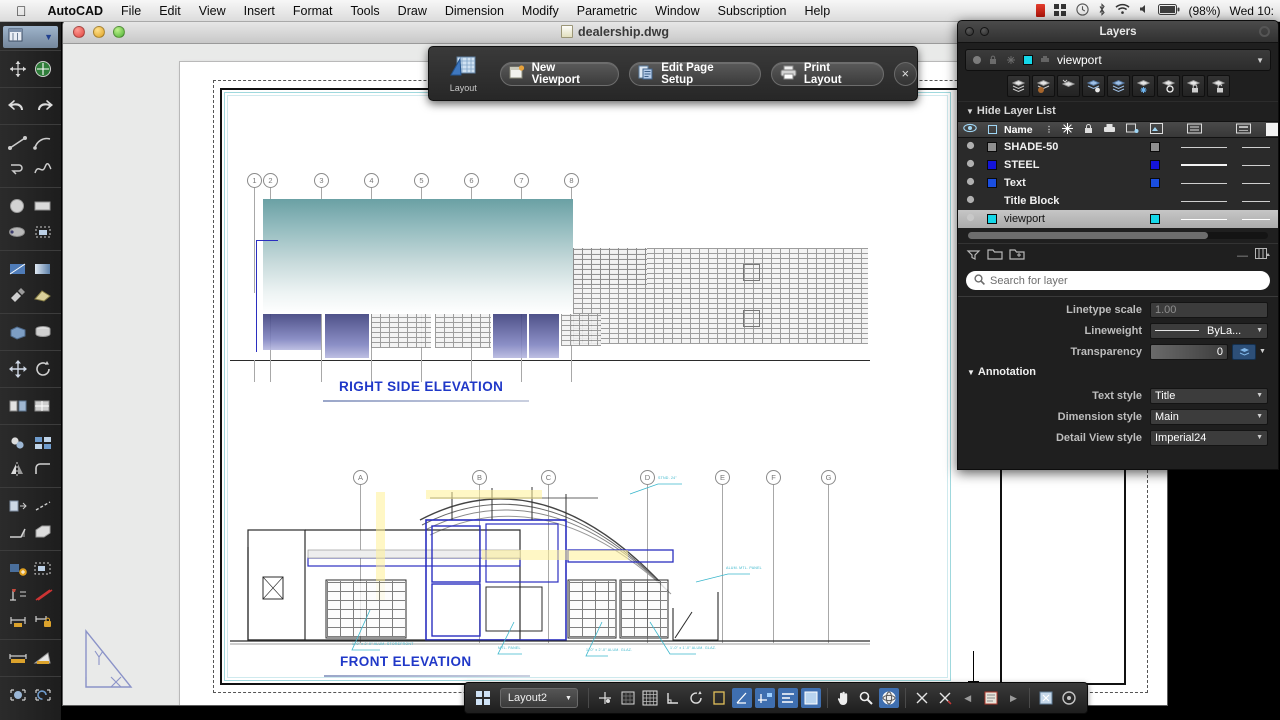 Image resolution: width=1280 pixels, height=720 pixels. What do you see at coordinates (18, 595) in the screenshot?
I see `attribute-icon` at bounding box center [18, 595].